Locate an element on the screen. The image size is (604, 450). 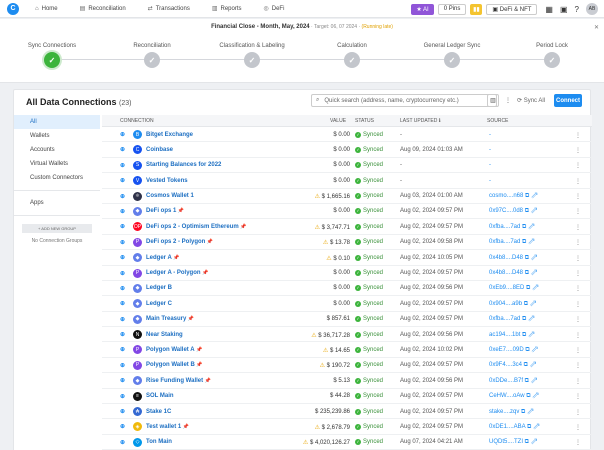
source-address: 0x97C....0d8 ⧉ ⇗ is located at coordinates (513, 211).